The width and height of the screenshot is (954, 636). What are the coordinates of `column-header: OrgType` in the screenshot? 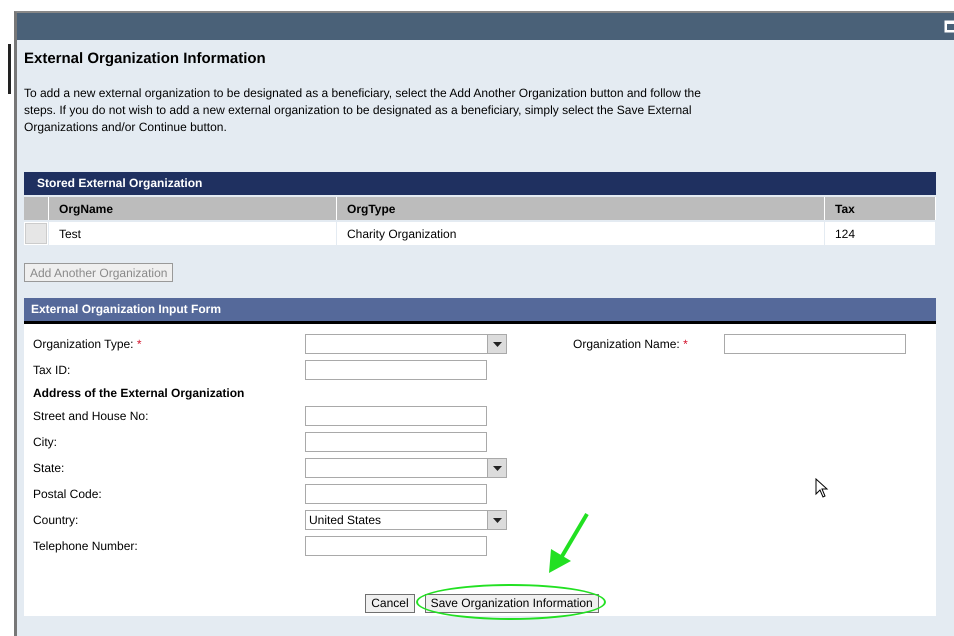 It's located at (580, 209).